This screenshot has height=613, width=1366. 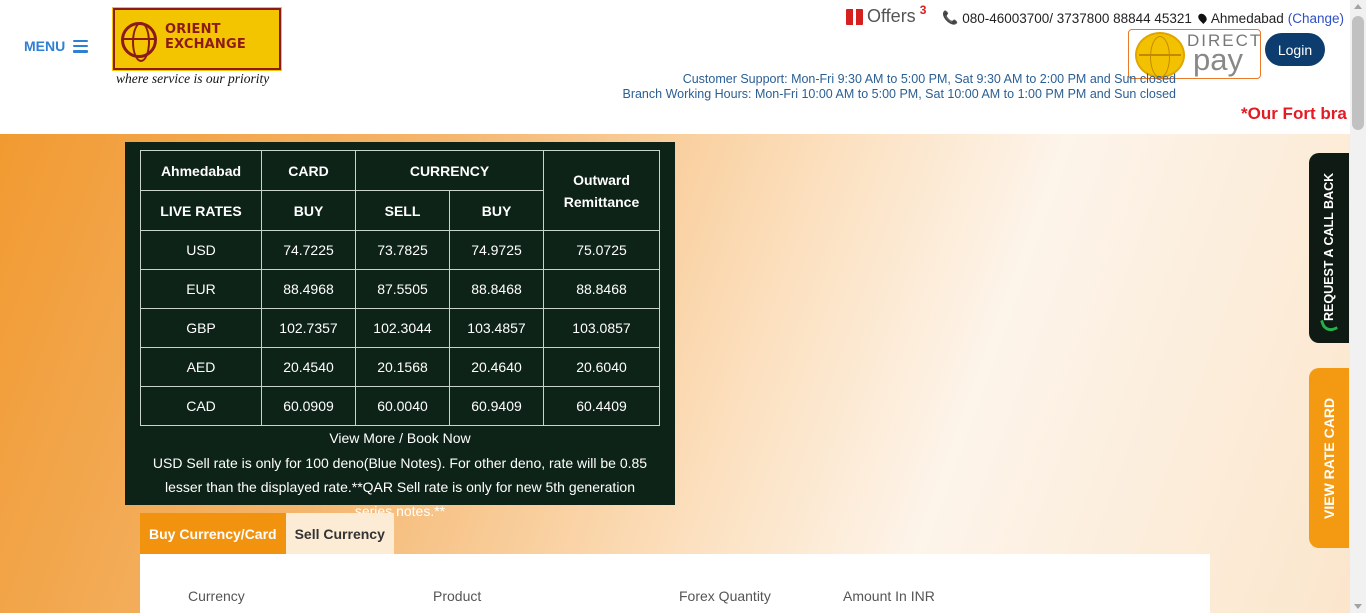 What do you see at coordinates (496, 250) in the screenshot?
I see `currency-buy-rate: 74.9725` at bounding box center [496, 250].